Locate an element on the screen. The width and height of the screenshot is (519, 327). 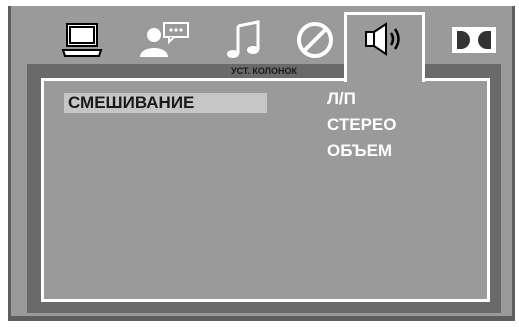
option-stereo: СТЕРЕО is located at coordinates (361, 125).